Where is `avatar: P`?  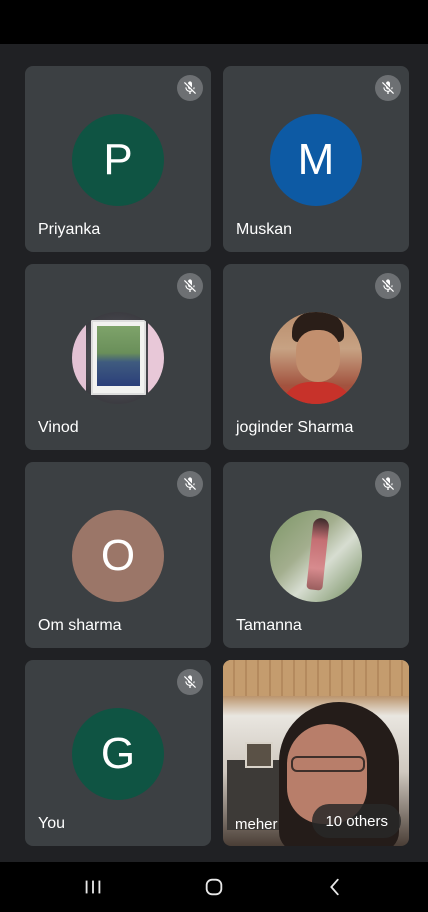 avatar: P is located at coordinates (118, 160).